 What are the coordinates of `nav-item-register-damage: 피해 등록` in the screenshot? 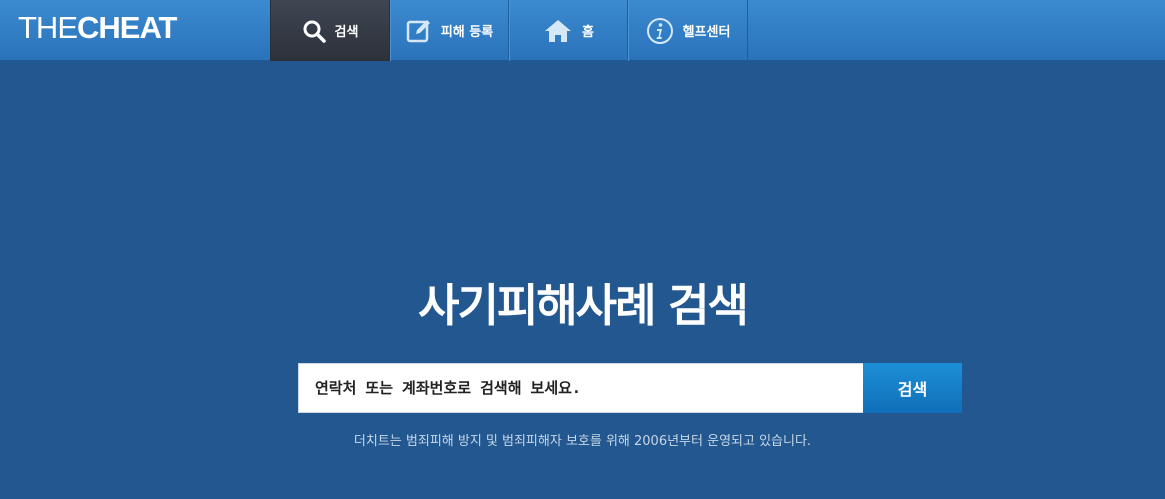 It's located at (449, 30).